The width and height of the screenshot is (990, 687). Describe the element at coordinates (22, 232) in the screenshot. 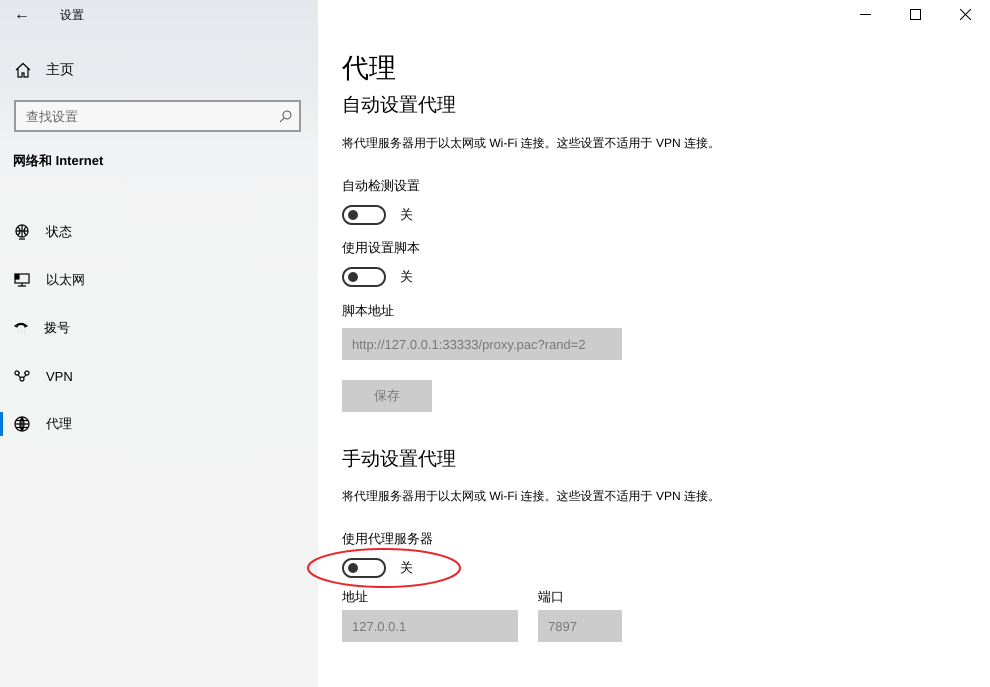

I see `globe-monitor-icon` at that location.